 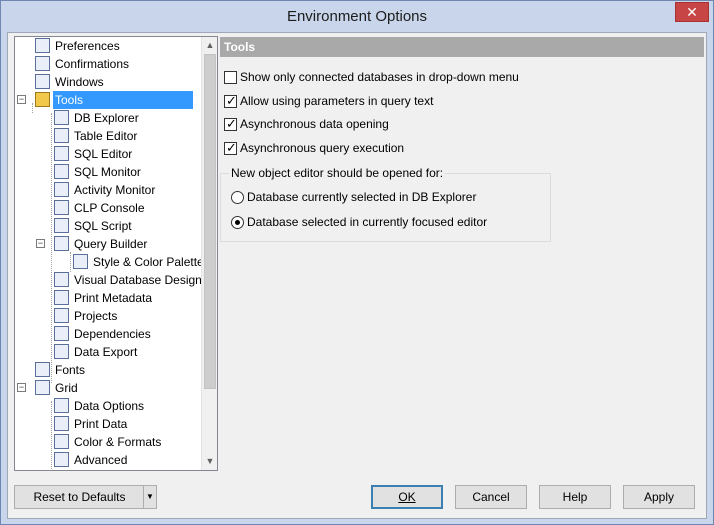 I want to click on tree-item-label: Advanced, so click(x=101, y=460).